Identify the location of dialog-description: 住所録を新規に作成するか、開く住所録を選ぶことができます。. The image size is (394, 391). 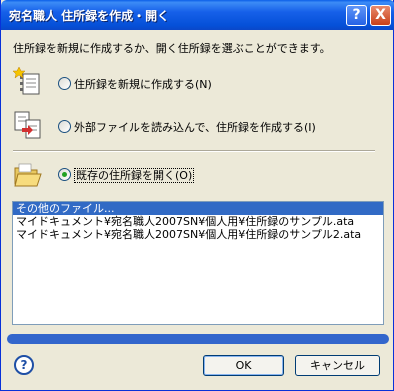
(172, 48).